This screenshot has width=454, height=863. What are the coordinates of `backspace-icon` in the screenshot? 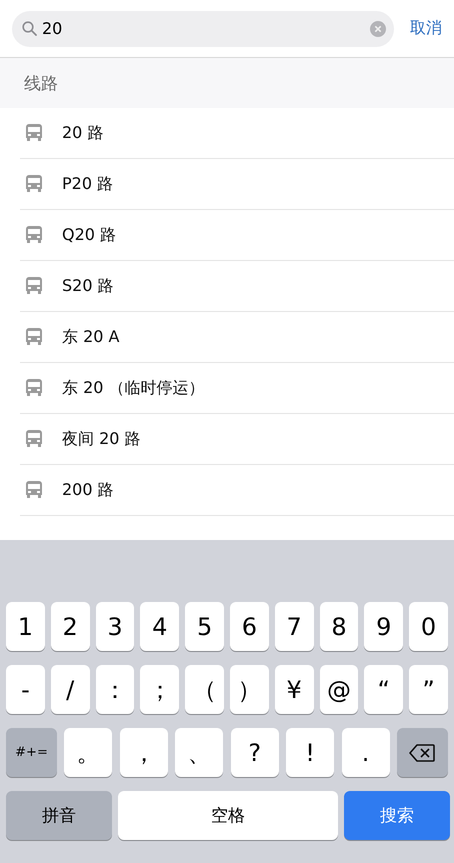 It's located at (422, 753).